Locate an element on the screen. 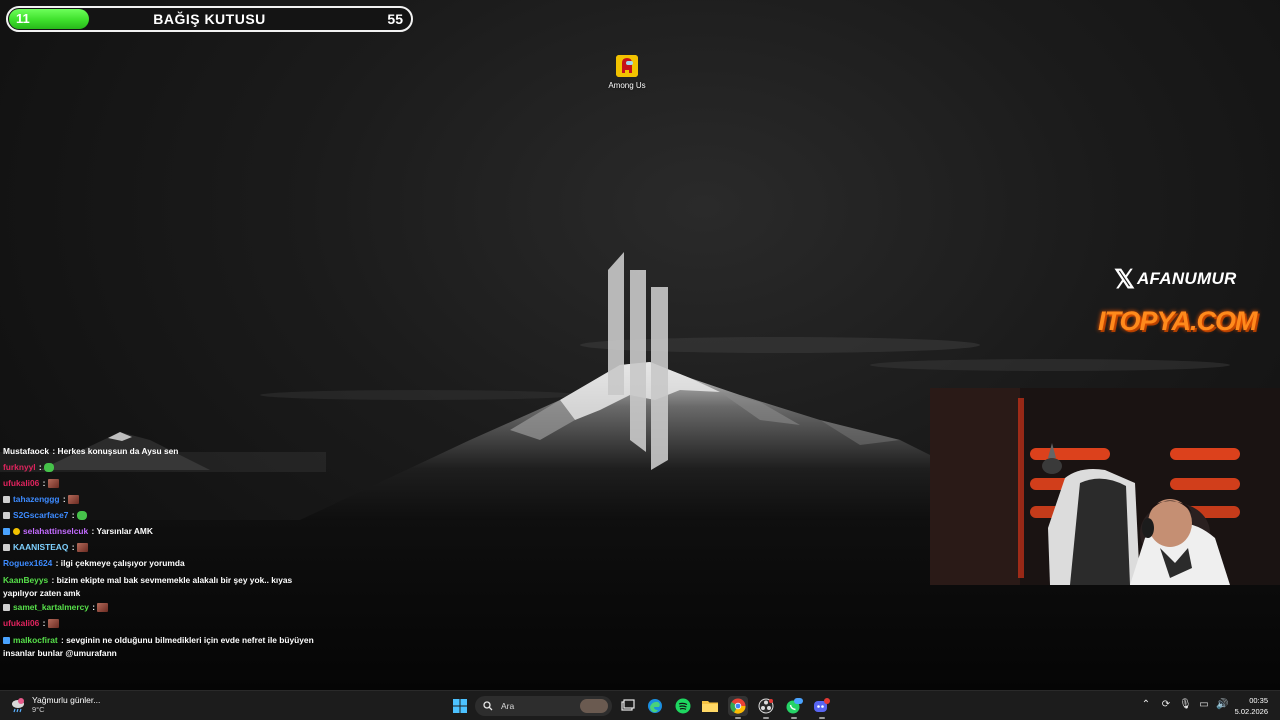 The image size is (1280, 720). x-handle: AFANUMUR is located at coordinates (1186, 278).